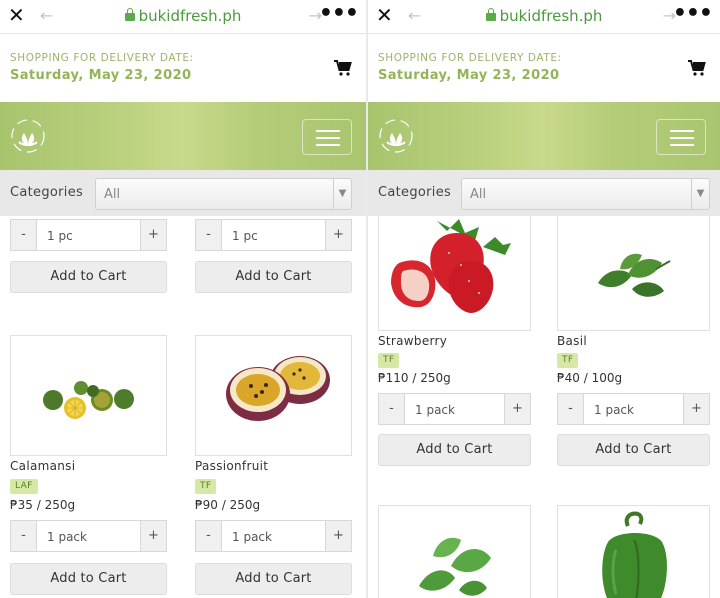 This screenshot has width=720, height=598. Describe the element at coordinates (633, 273) in the screenshot. I see `product-image-basil` at that location.